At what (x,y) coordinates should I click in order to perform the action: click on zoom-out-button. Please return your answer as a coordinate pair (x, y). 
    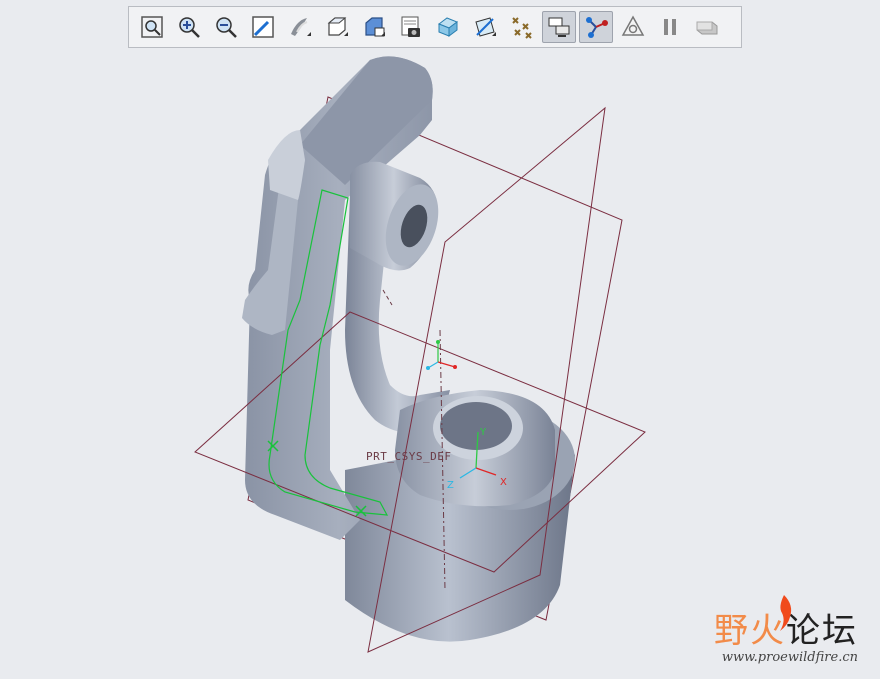
    Looking at the image, I should click on (226, 27).